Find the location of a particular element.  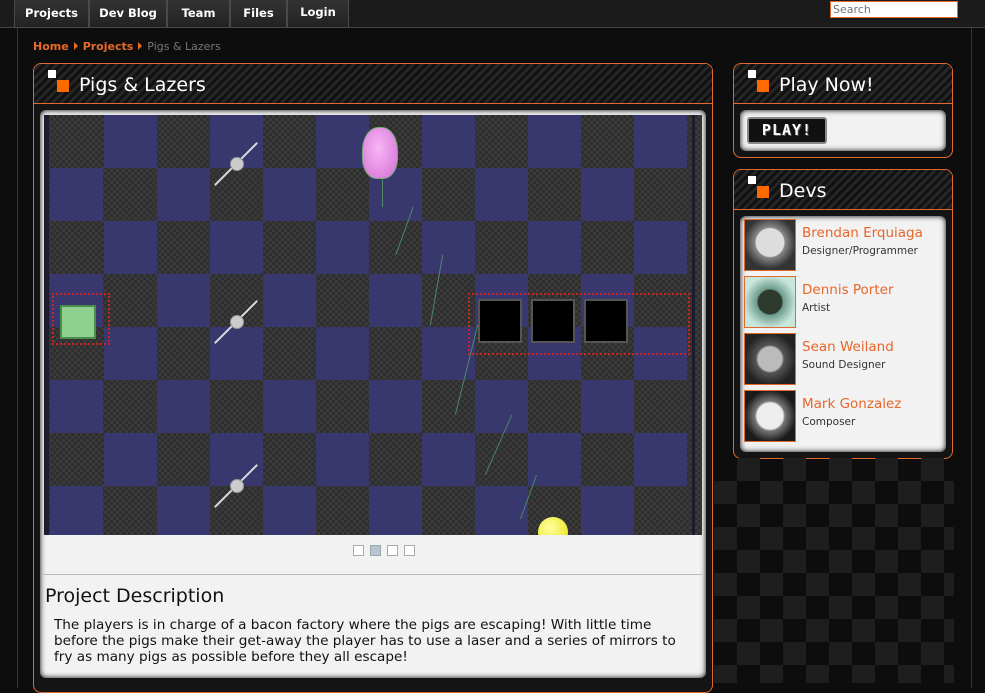

play-title: Play Now! is located at coordinates (826, 85).